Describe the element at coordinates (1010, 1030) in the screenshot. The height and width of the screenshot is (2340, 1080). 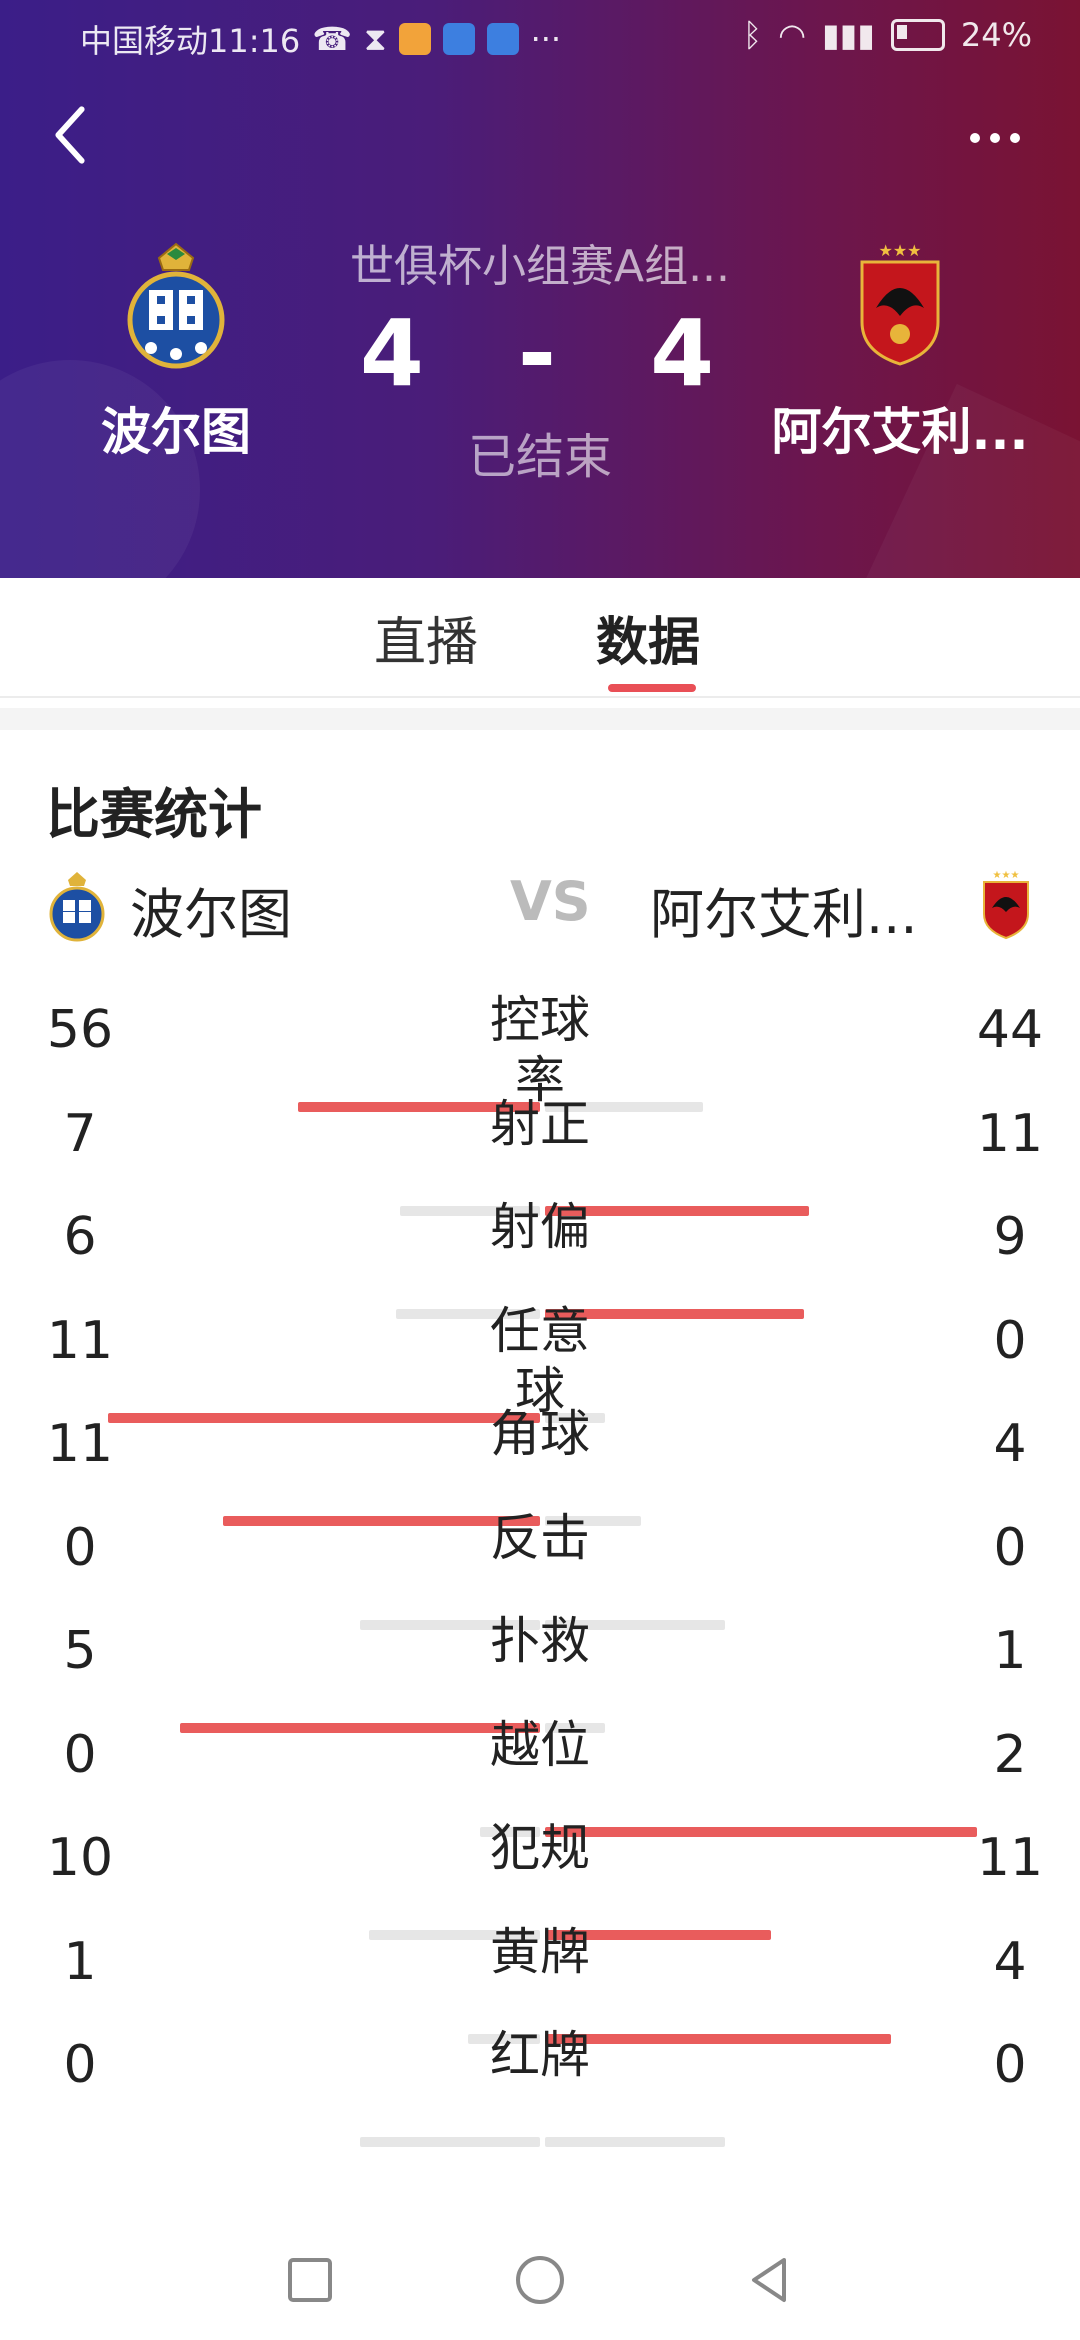
I see `stat-away-value: 44` at that location.